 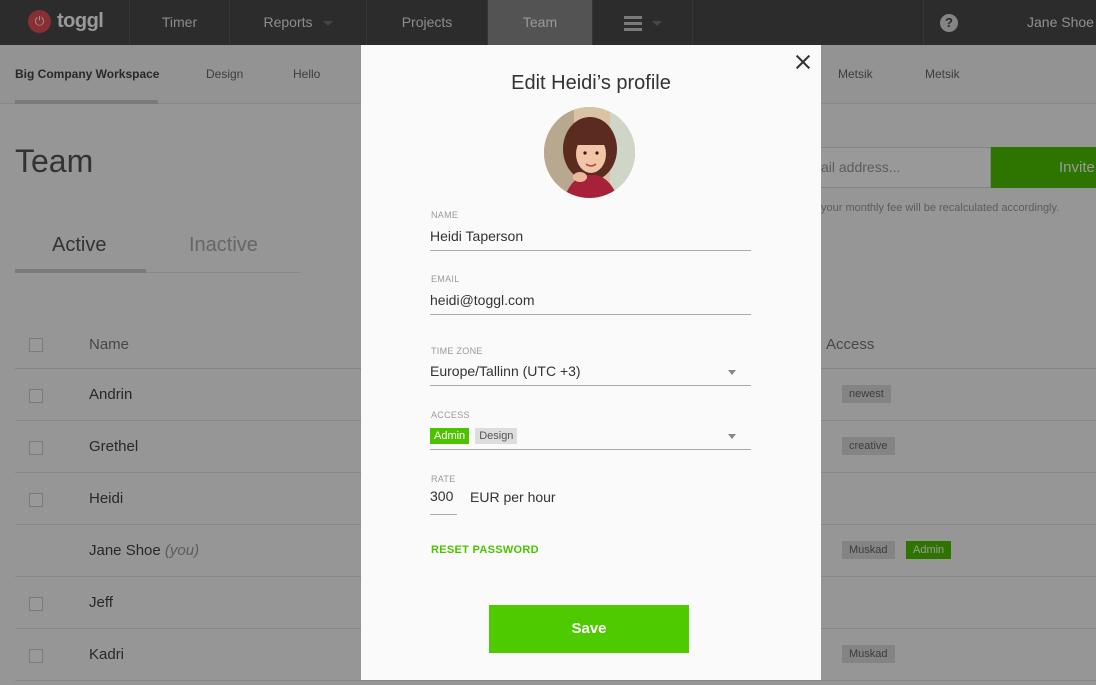 What do you see at coordinates (443, 501) in the screenshot?
I see `rate-input: 300` at bounding box center [443, 501].